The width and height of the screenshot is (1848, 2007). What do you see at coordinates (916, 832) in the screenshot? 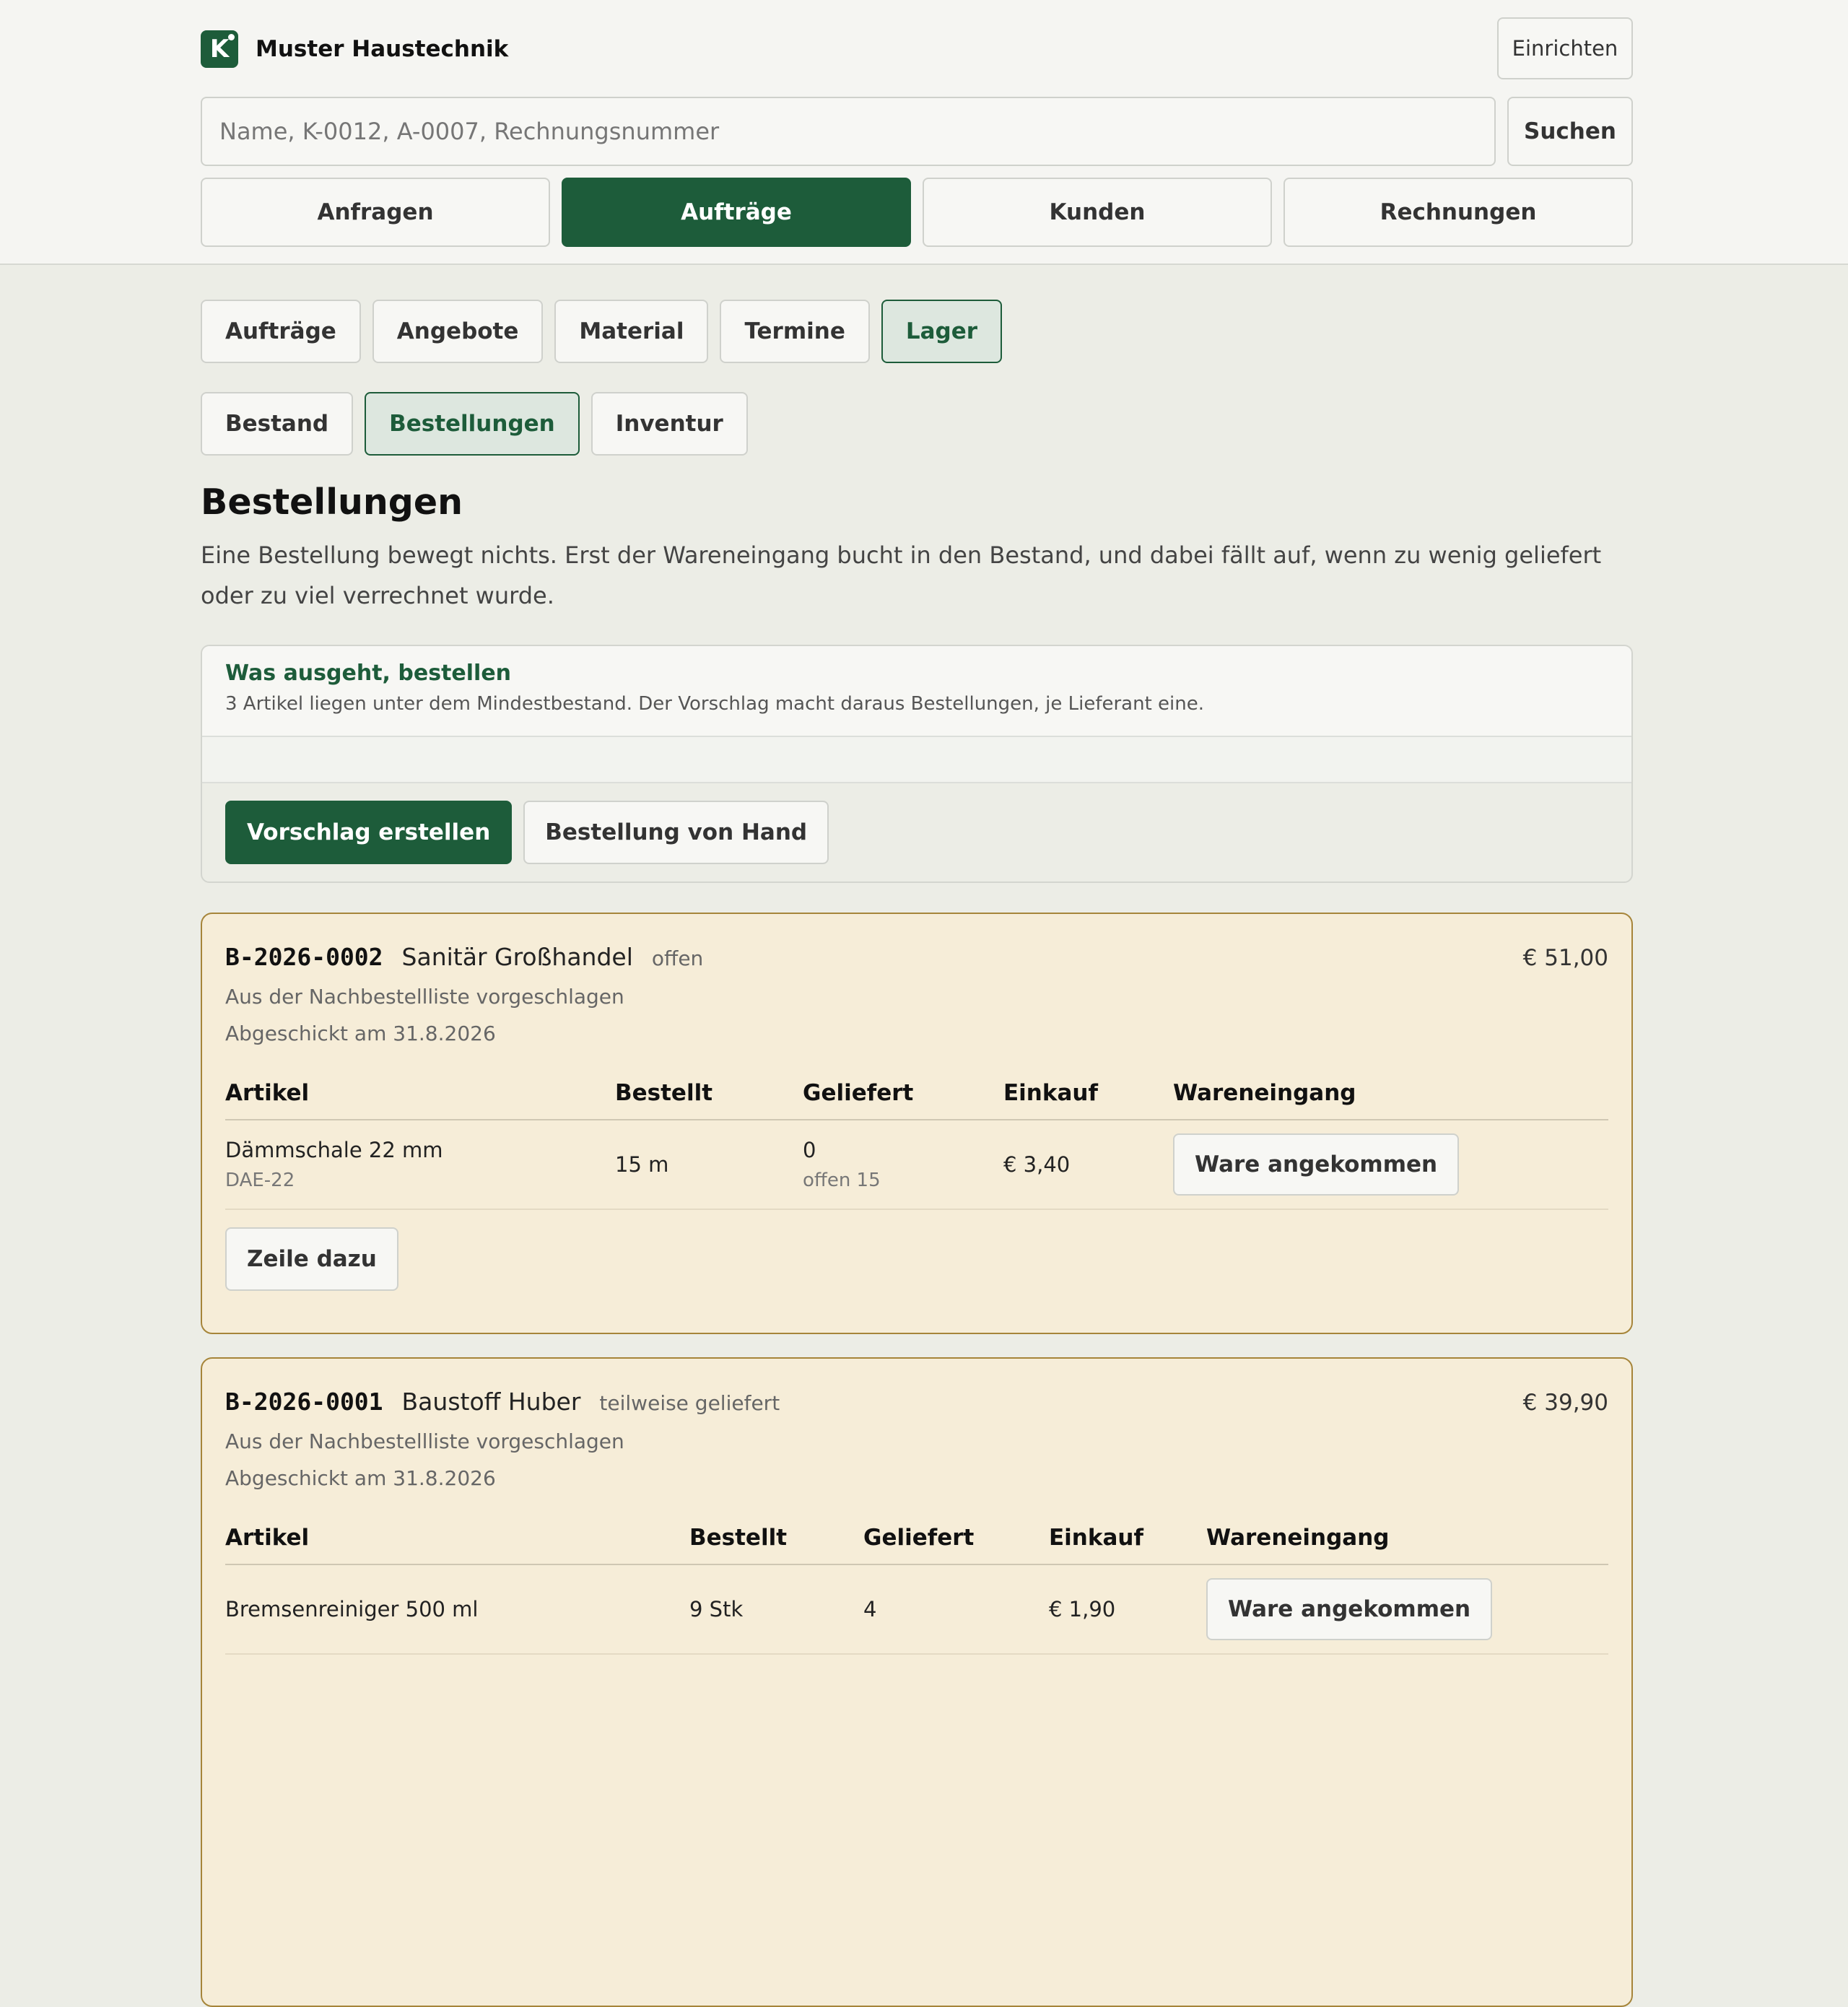
I see `suggestion-actions: Vorschlag erstellen Bestellung von Hand` at bounding box center [916, 832].